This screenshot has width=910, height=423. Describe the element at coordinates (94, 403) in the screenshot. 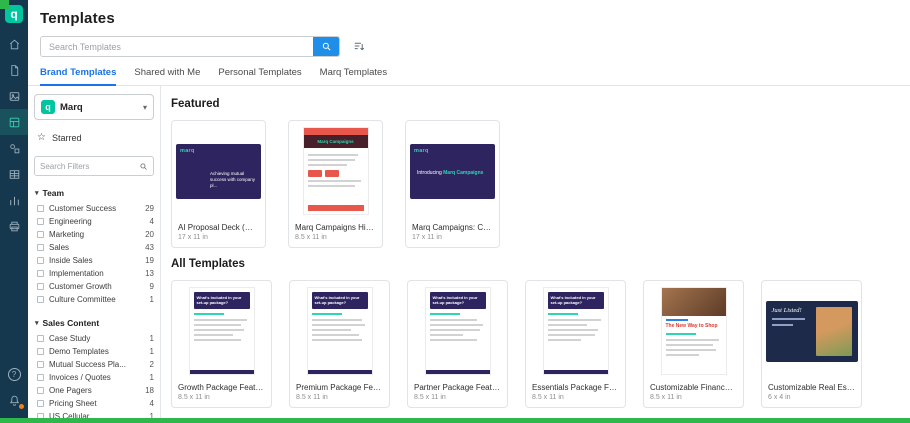

I see `filter-item-pricing-sheet: Pricing Sheet 4` at that location.